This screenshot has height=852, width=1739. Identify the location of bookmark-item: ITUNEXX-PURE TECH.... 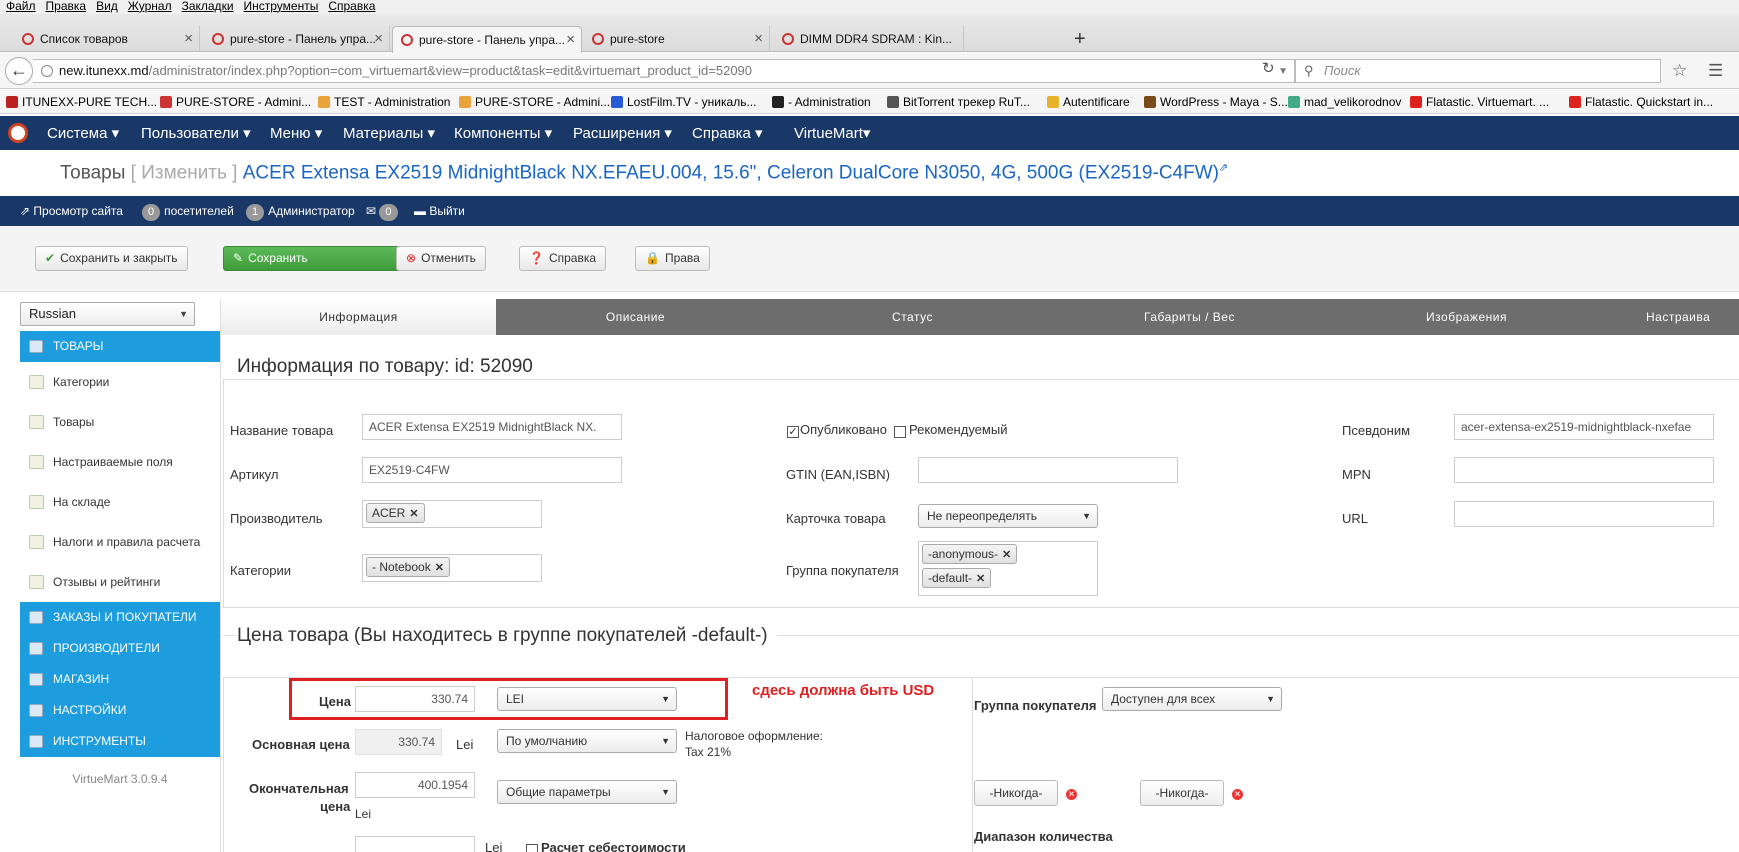
(80, 102).